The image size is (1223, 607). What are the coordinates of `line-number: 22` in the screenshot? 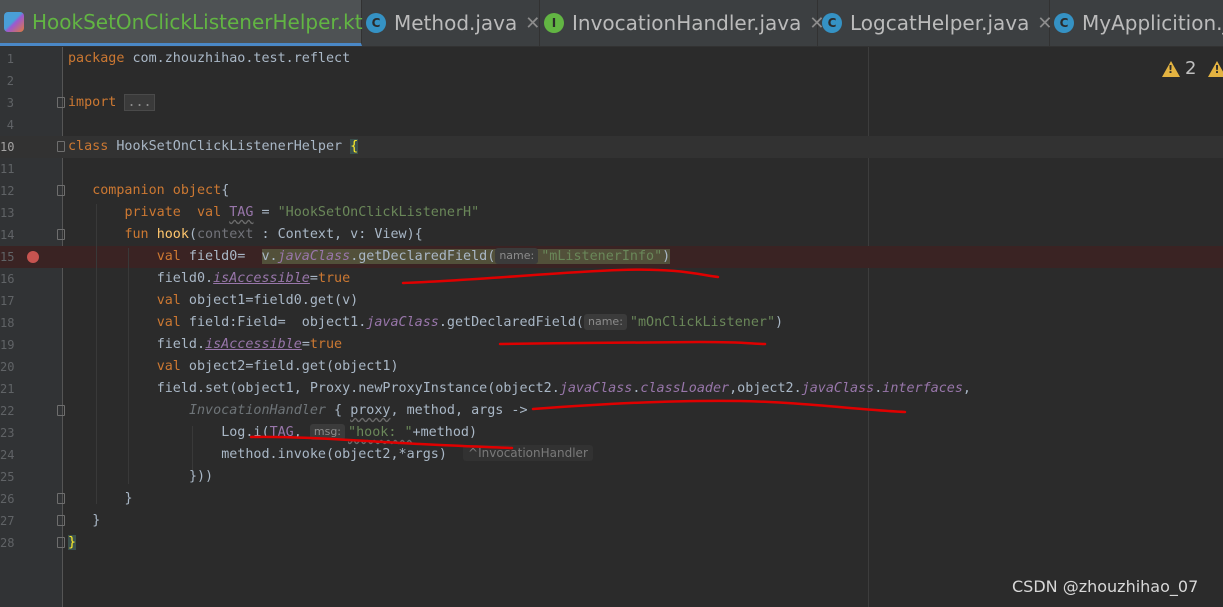 It's located at (7, 411).